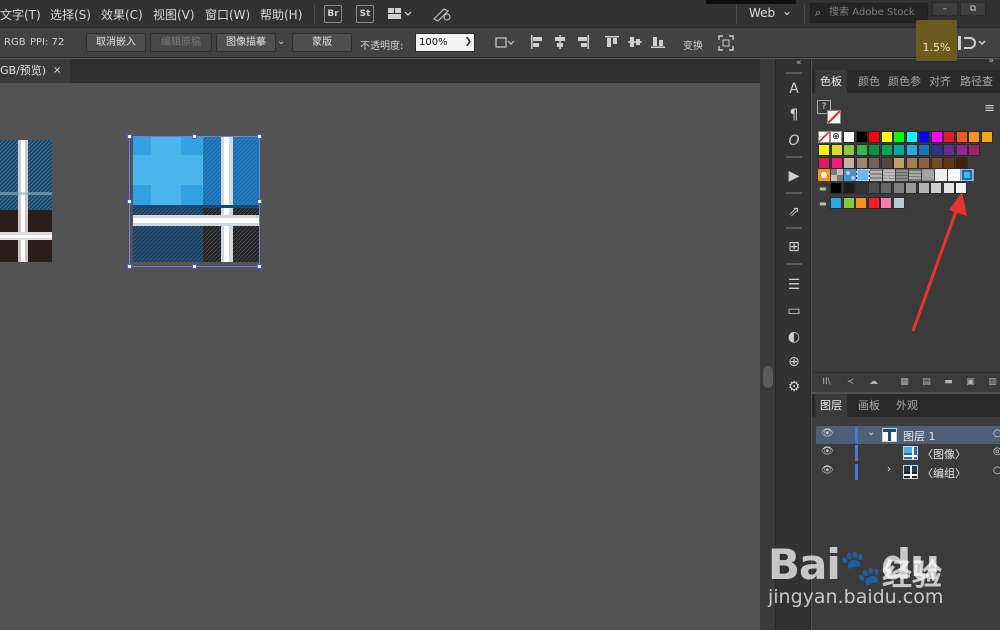  I want to click on resize-handle-bl, so click(129, 266).